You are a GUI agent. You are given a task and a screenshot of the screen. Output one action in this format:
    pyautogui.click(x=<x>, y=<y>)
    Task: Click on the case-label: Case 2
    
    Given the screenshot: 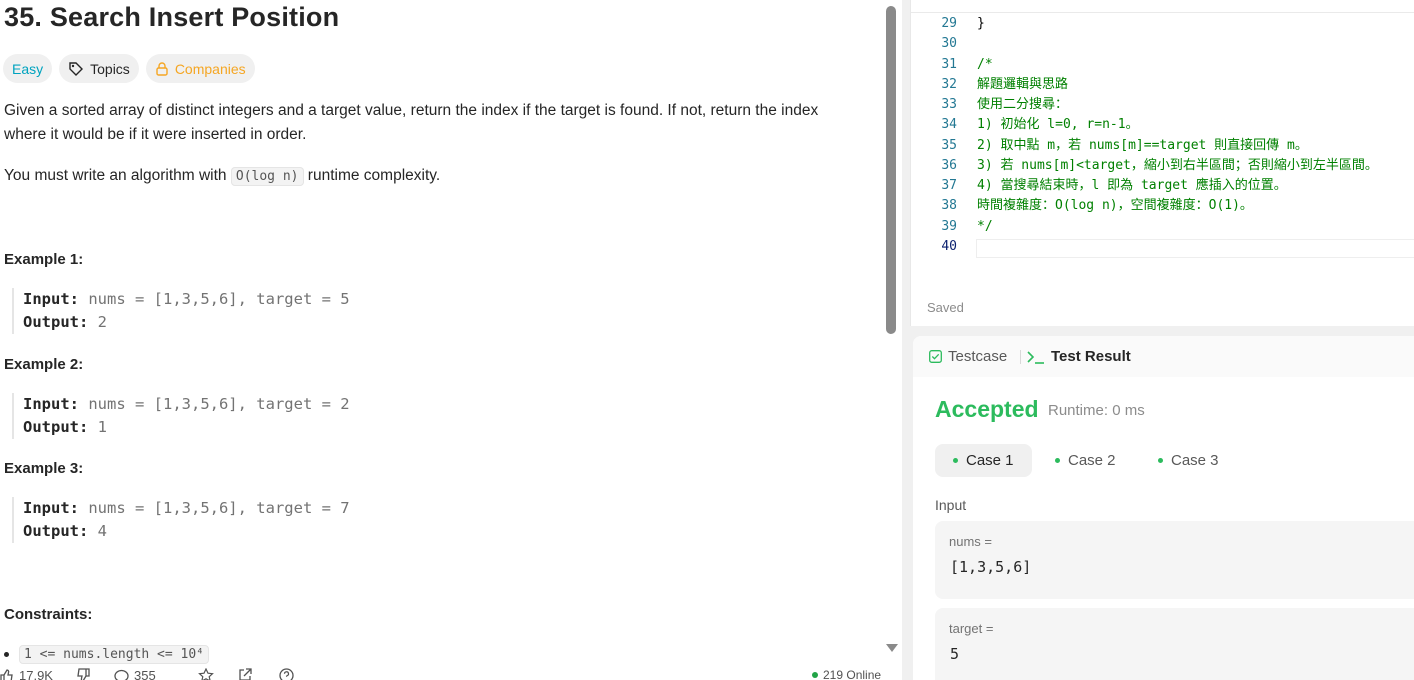 What is the action you would take?
    pyautogui.click(x=1092, y=460)
    